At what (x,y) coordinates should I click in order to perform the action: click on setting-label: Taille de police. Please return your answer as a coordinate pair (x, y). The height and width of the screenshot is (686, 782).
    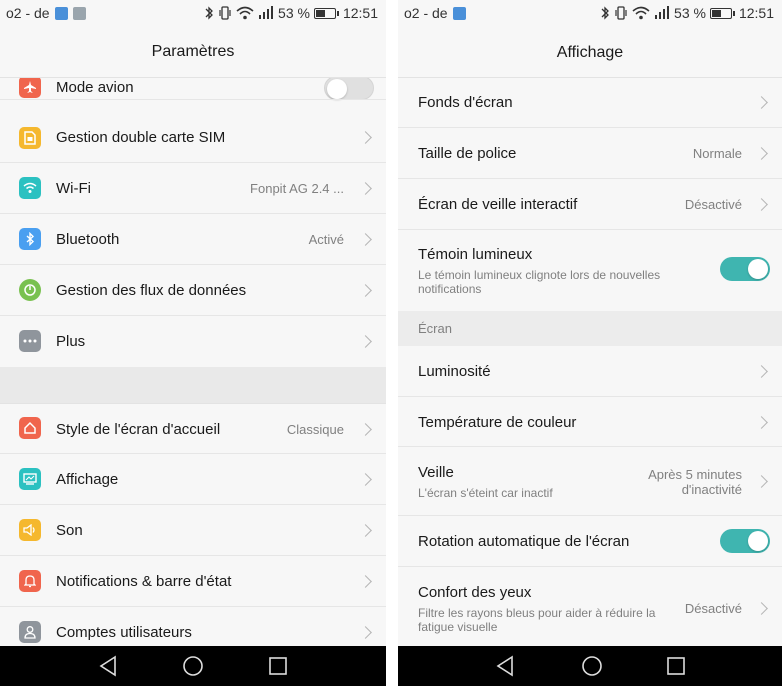
    Looking at the image, I should click on (467, 153).